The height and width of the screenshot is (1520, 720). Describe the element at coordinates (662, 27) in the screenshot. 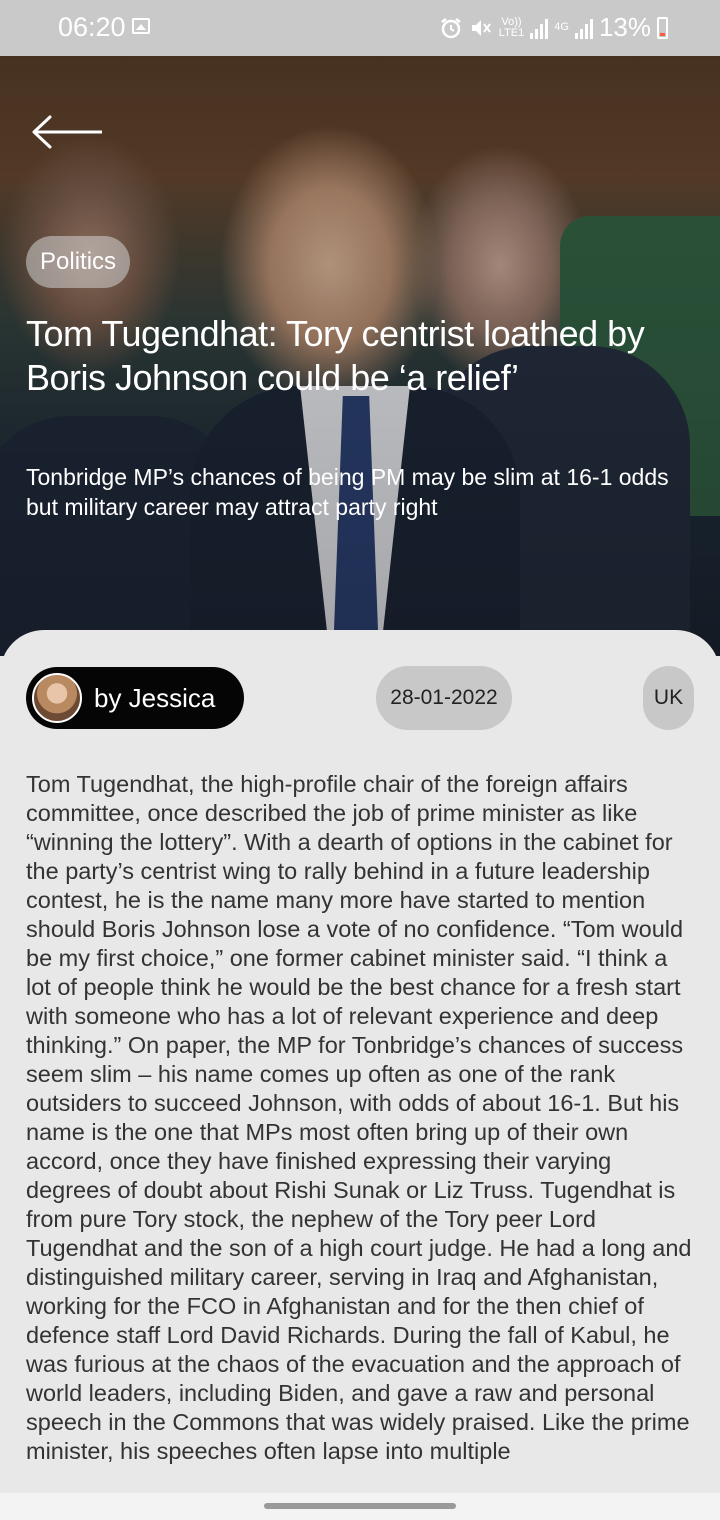

I see `battery-icon` at that location.